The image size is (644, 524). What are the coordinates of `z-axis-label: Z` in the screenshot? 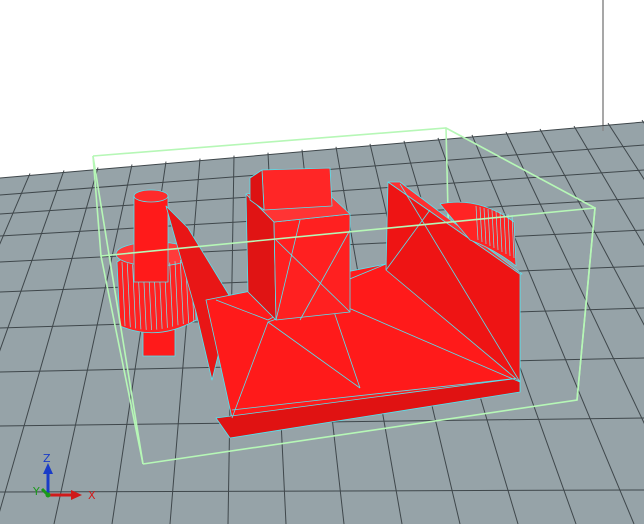 It's located at (47, 458).